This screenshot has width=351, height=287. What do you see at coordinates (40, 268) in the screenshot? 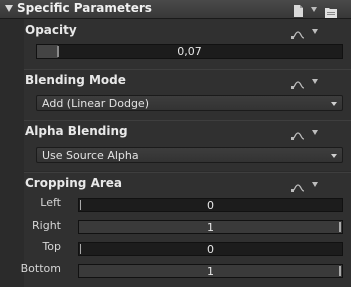
I see `crop-bottom-label: Bottom` at bounding box center [40, 268].